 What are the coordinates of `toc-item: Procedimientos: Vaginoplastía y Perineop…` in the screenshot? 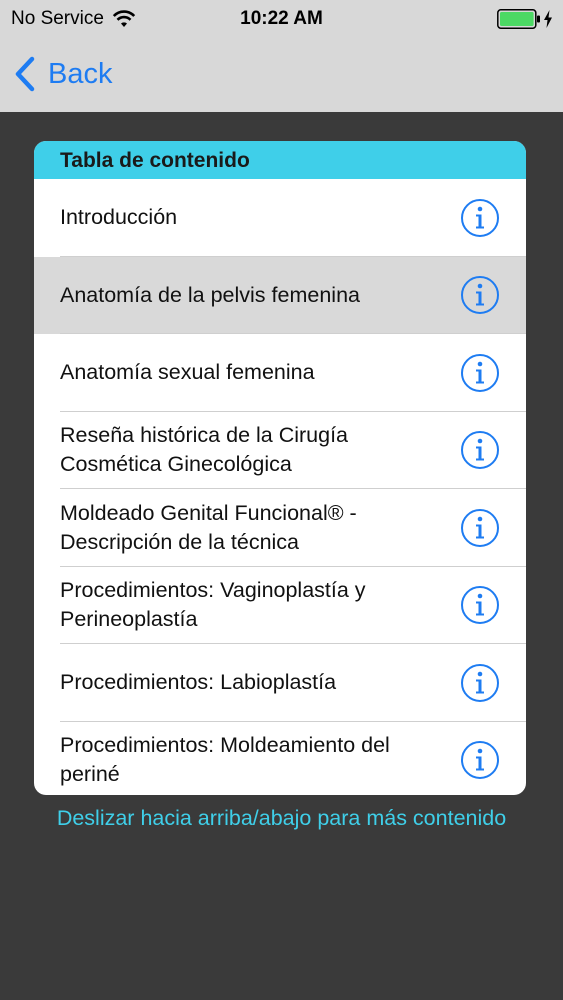 It's located at (280, 605).